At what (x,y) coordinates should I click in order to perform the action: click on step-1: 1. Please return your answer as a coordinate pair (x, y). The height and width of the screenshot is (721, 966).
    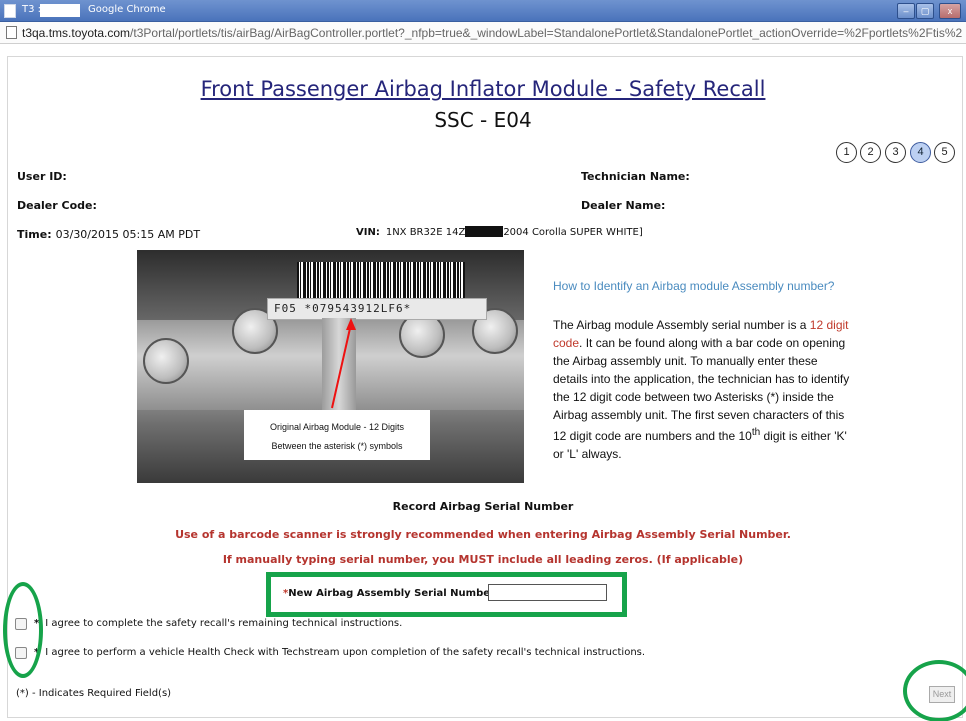
    Looking at the image, I should click on (846, 152).